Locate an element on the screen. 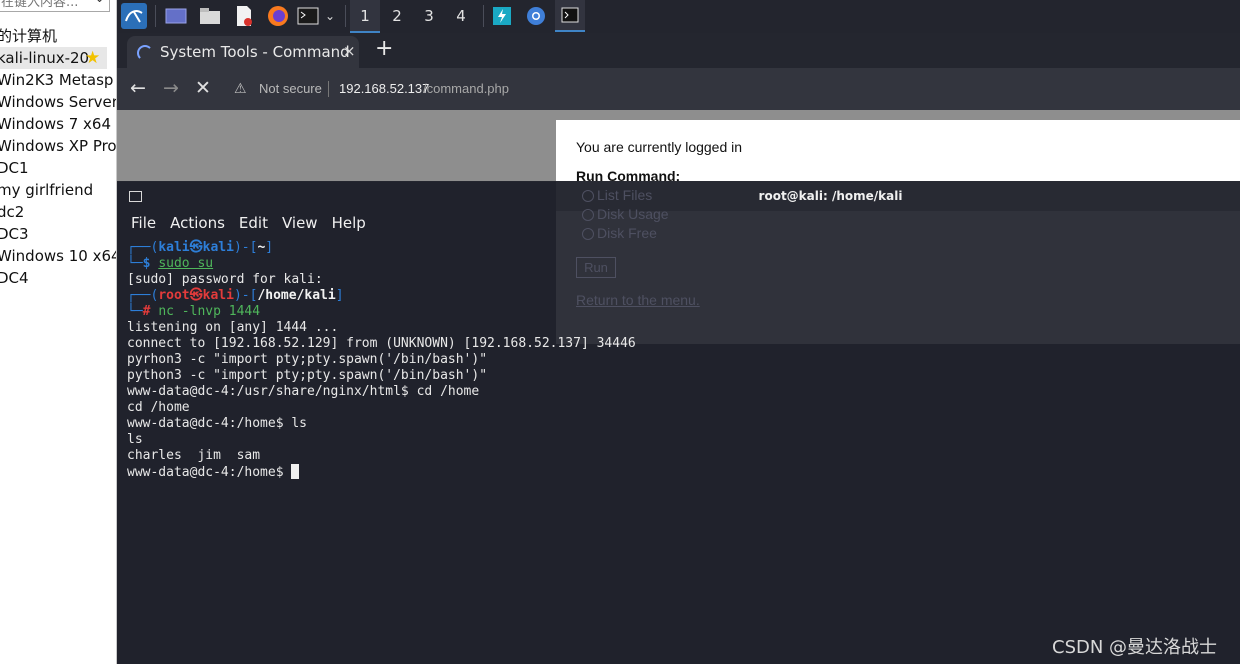 This screenshot has width=1240, height=664. menu-file: File is located at coordinates (143, 223).